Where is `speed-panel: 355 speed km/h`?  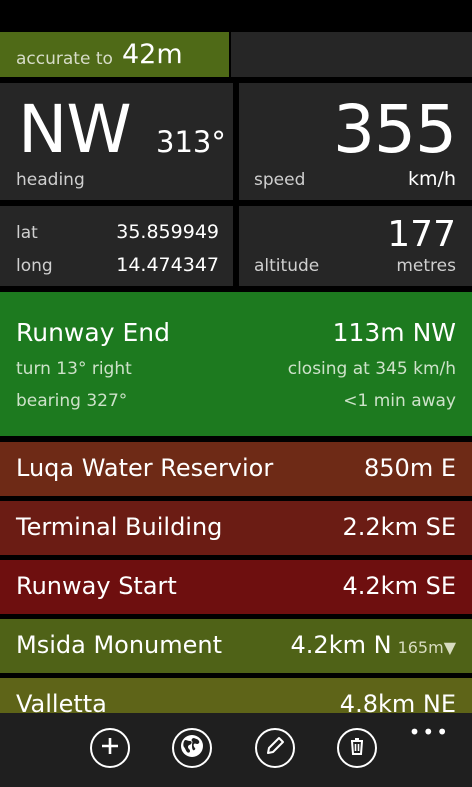 speed-panel: 355 speed km/h is located at coordinates (355, 141).